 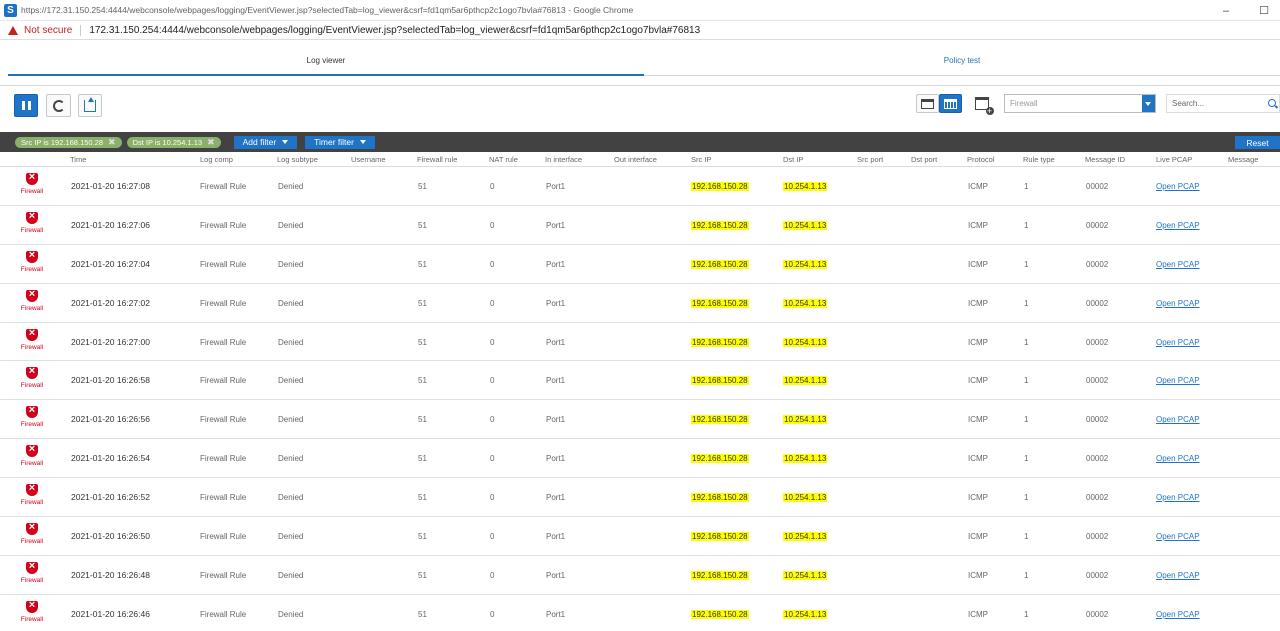 I want to click on timer-filter-button: Timer filter, so click(x=340, y=142).